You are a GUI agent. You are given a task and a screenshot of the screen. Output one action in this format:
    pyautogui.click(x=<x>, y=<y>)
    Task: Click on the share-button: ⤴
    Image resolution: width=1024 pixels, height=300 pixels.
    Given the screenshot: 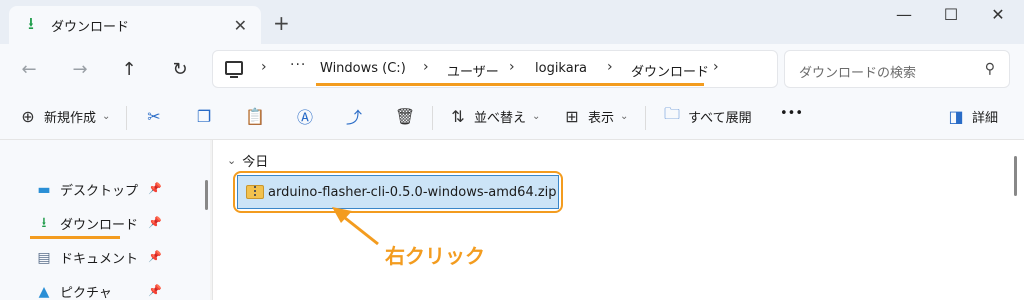 What is the action you would take?
    pyautogui.click(x=354, y=116)
    